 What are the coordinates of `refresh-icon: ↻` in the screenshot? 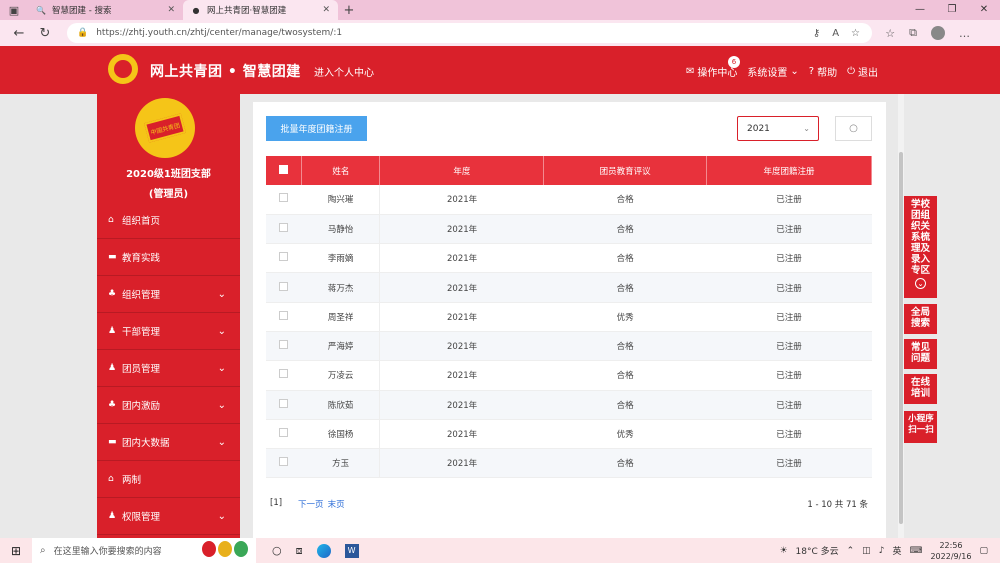 It's located at (45, 33).